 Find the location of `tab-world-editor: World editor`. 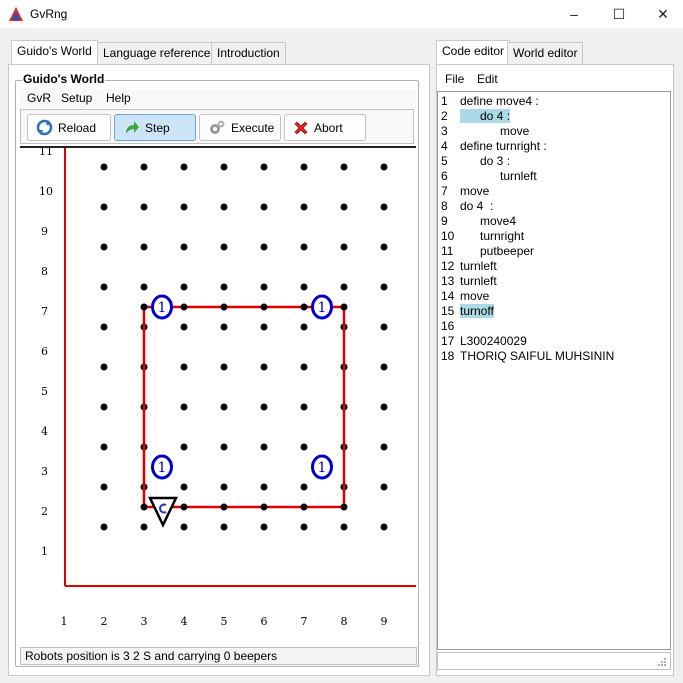

tab-world-editor: World editor is located at coordinates (545, 53).